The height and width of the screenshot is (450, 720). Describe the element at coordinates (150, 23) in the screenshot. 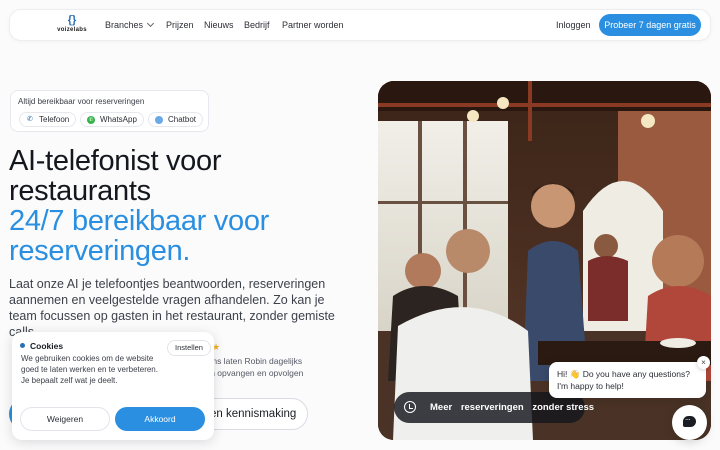

I see `chevron-down-icon` at that location.